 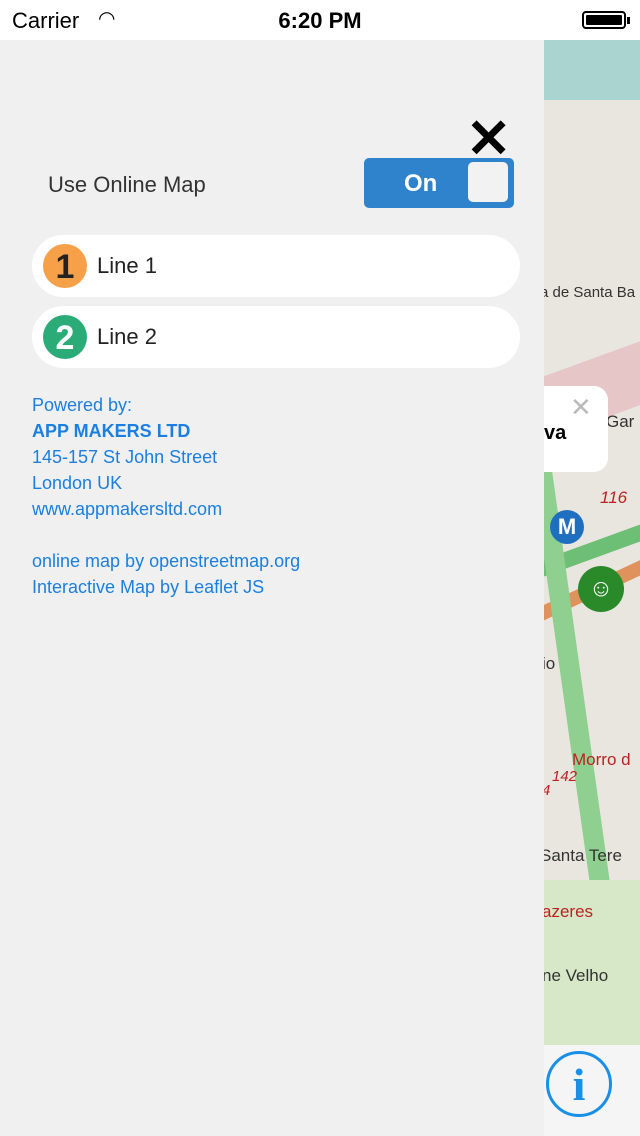 What do you see at coordinates (127, 184) in the screenshot?
I see `online-map-label: Use Online Map` at bounding box center [127, 184].